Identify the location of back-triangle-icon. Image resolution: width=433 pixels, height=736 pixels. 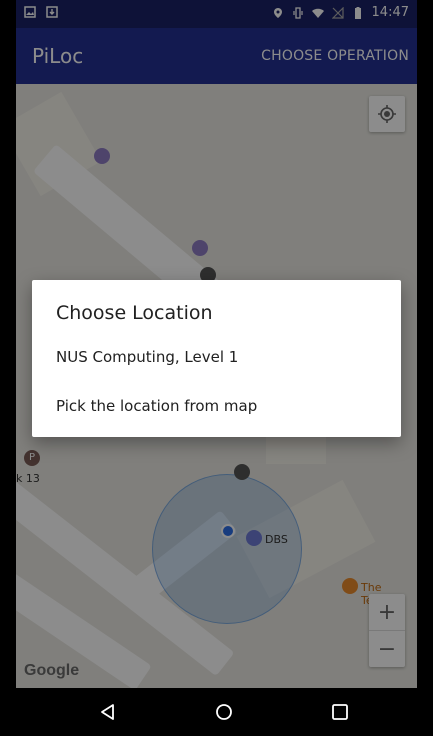
(107, 712).